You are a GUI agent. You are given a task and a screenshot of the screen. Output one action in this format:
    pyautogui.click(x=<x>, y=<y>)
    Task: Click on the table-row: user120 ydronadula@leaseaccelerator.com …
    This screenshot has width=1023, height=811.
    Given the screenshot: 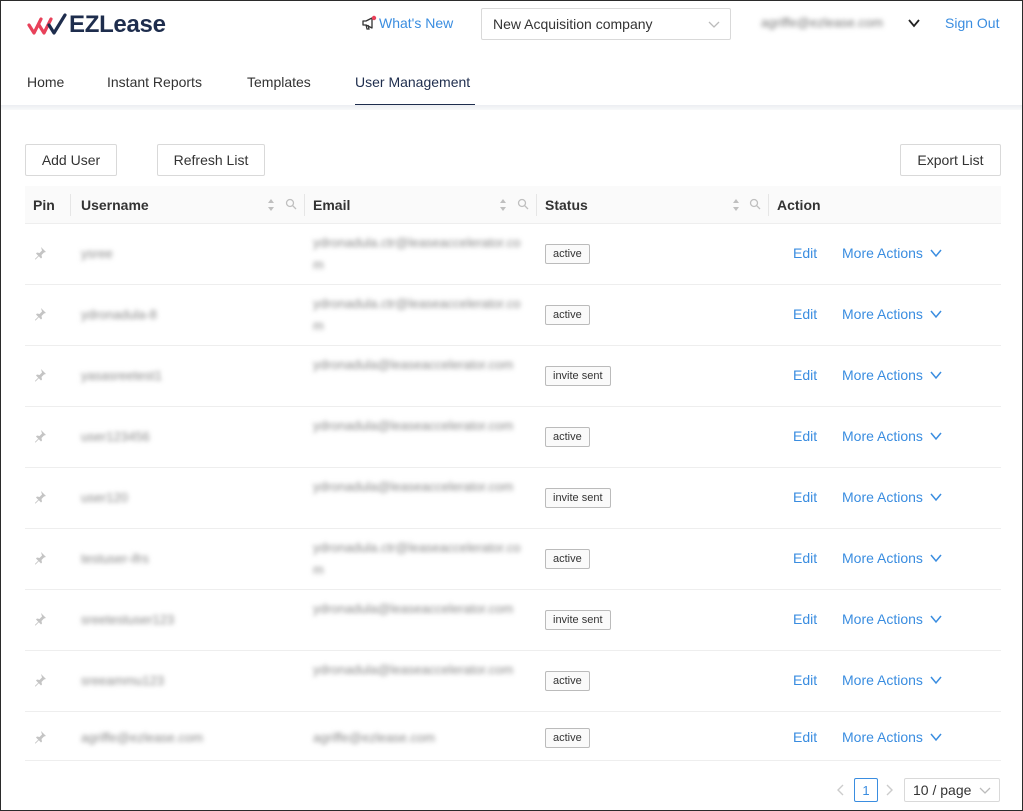 What is the action you would take?
    pyautogui.click(x=513, y=498)
    